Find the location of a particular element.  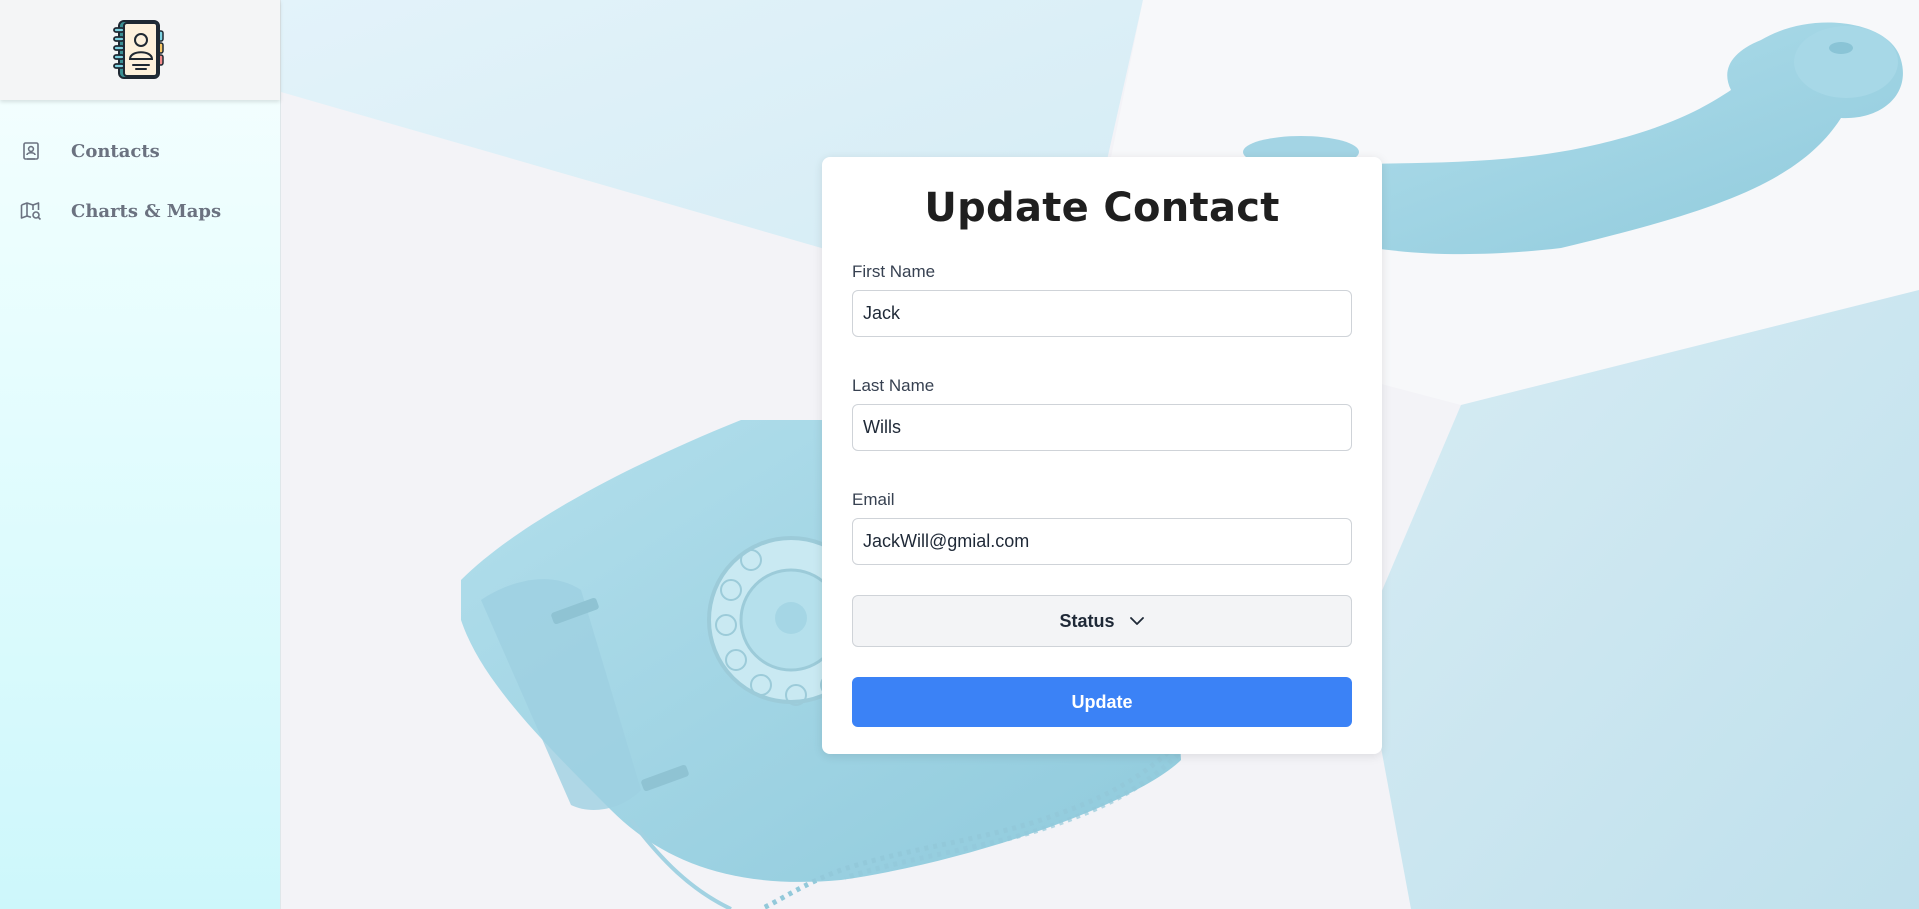

sidebar-item-charts-maps: Charts & Maps is located at coordinates (140, 211).